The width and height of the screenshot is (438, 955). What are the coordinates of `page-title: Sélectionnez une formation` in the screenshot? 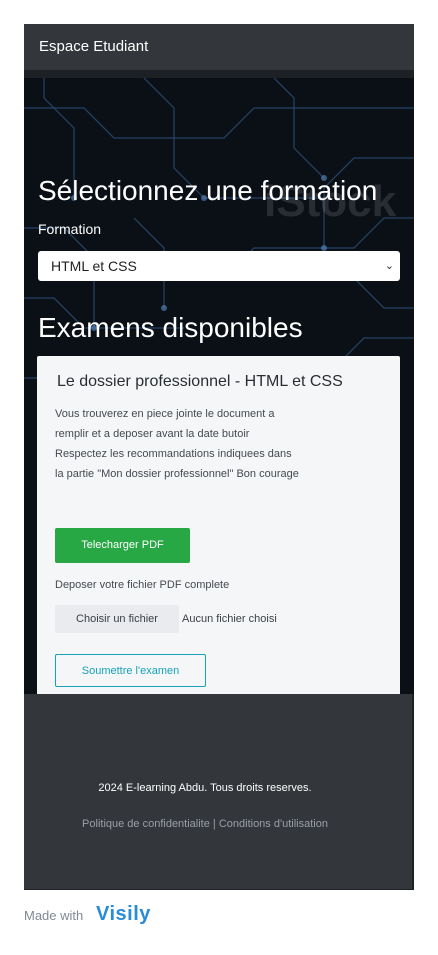 It's located at (208, 190).